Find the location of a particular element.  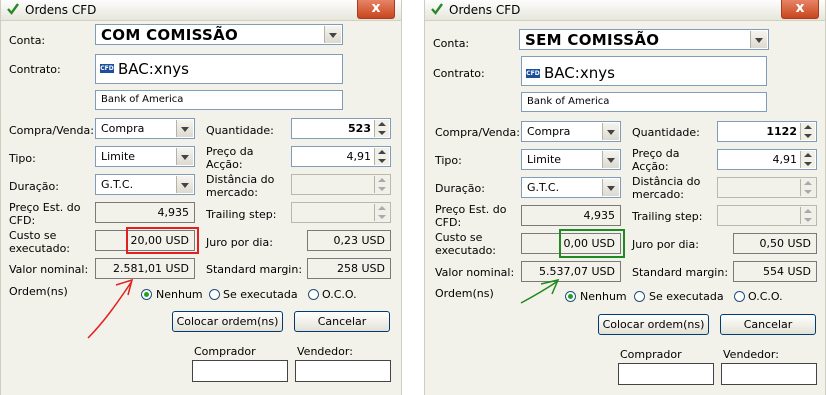

ordem-label: Ordem(ns) is located at coordinates (38, 291).